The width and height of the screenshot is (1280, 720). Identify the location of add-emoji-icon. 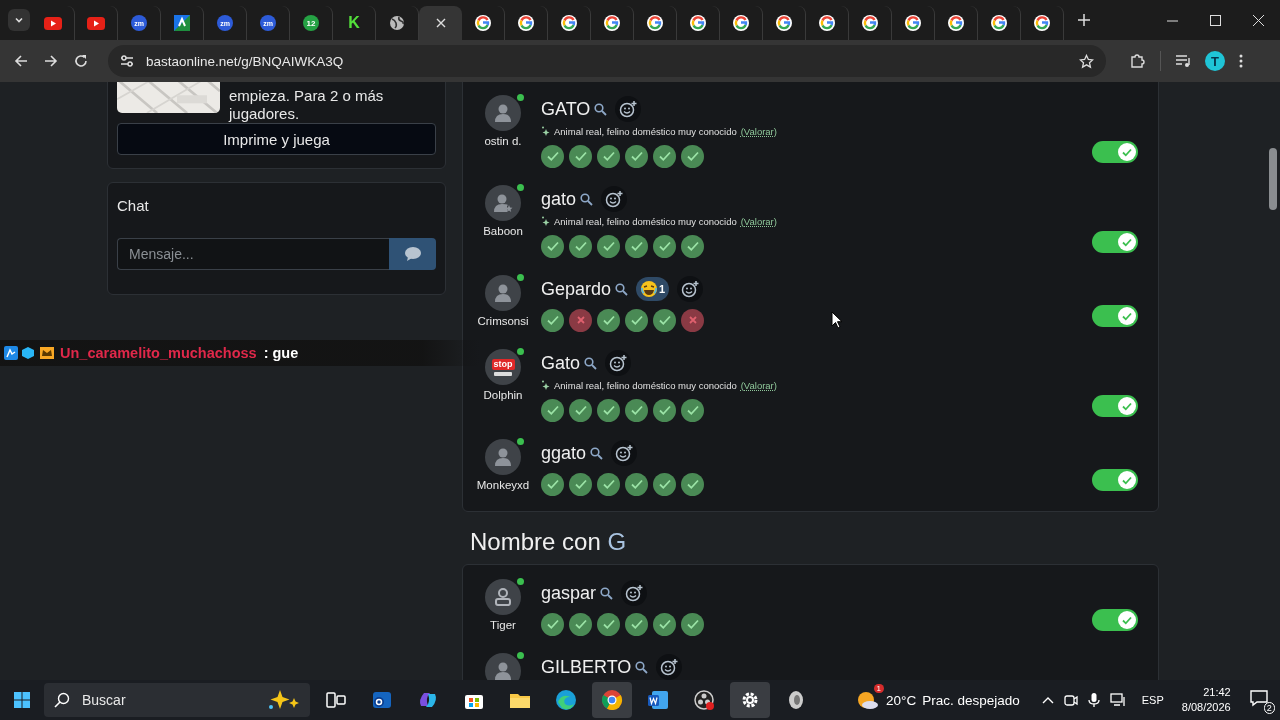
(628, 109).